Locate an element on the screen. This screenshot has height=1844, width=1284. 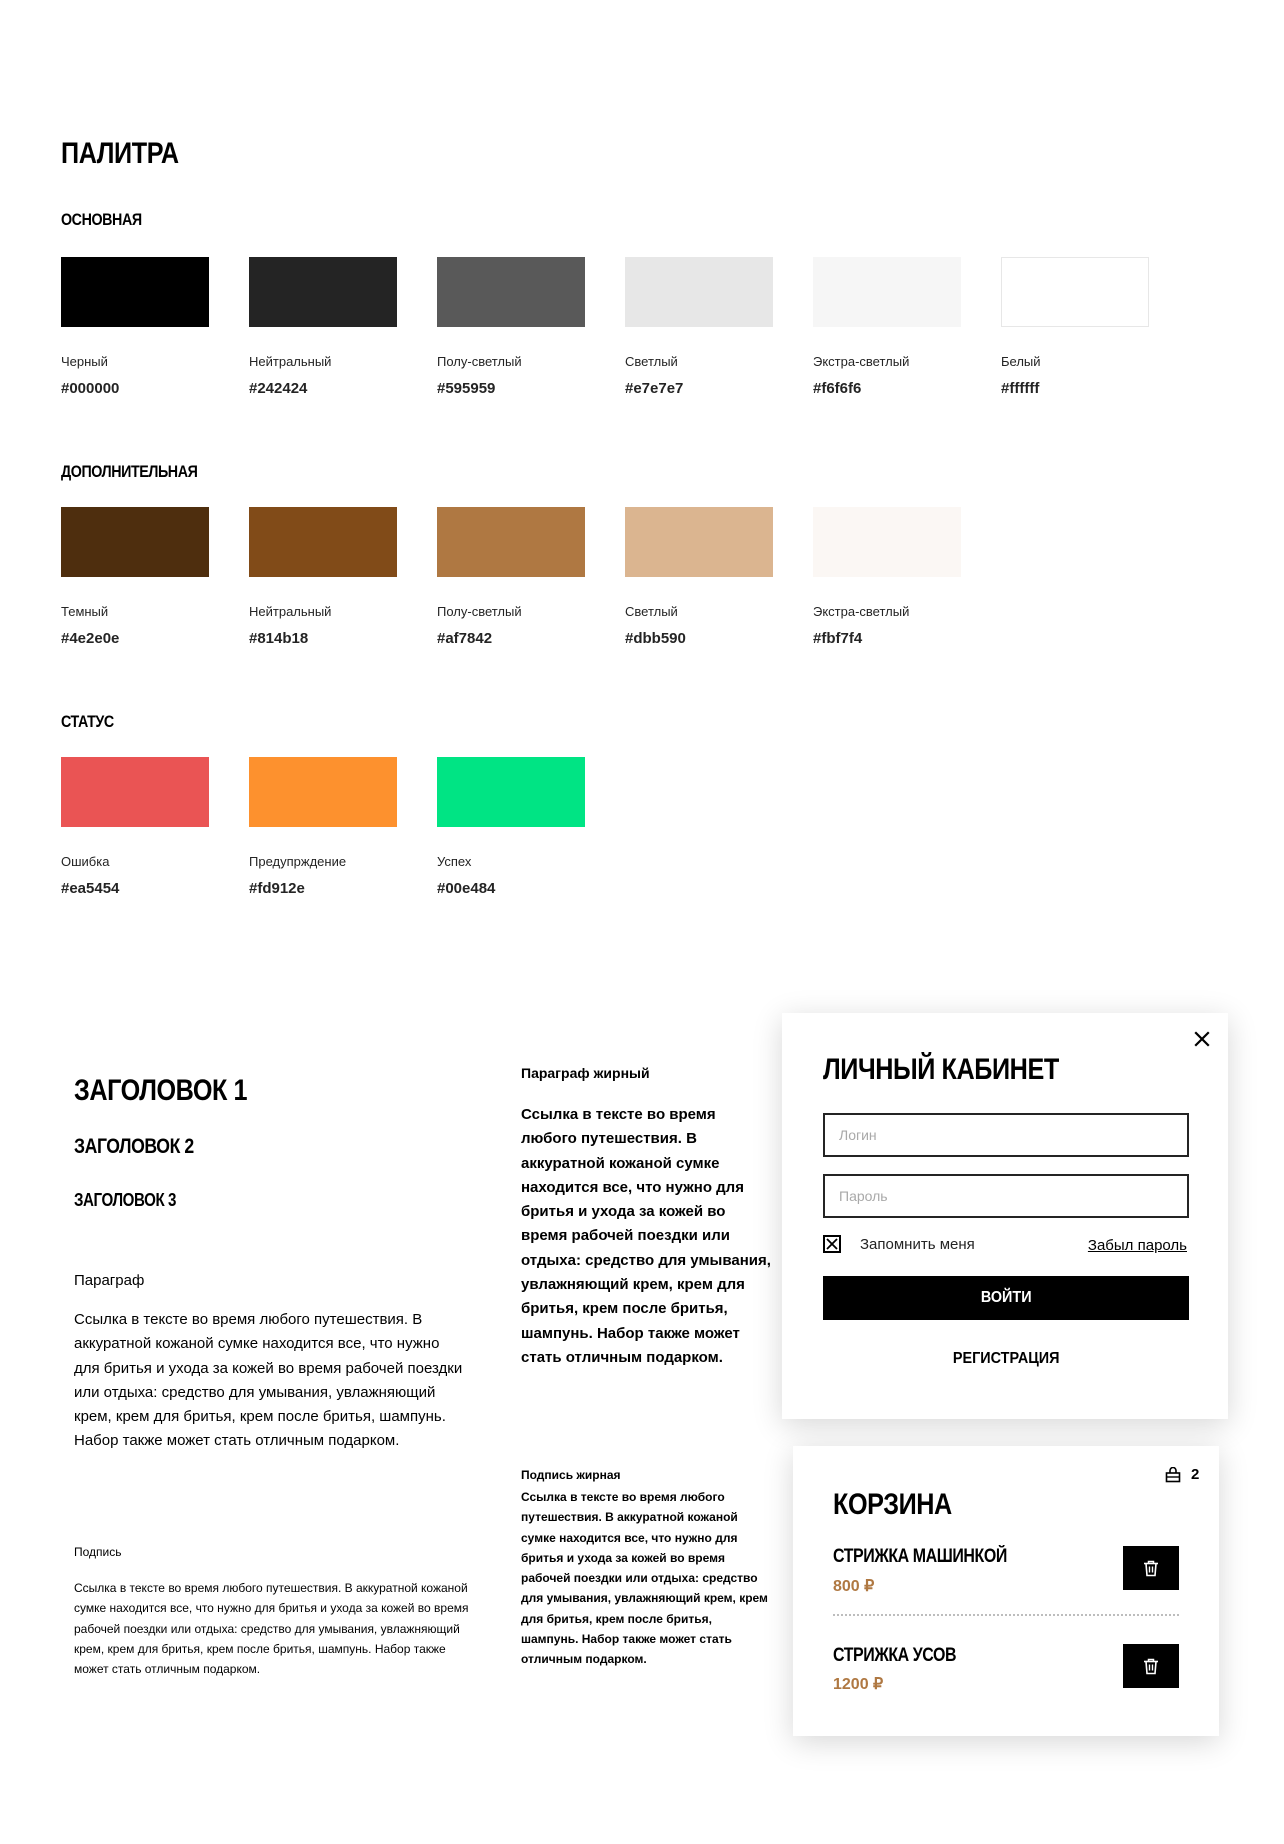
color-swatch-hex: #595959 is located at coordinates (466, 388).